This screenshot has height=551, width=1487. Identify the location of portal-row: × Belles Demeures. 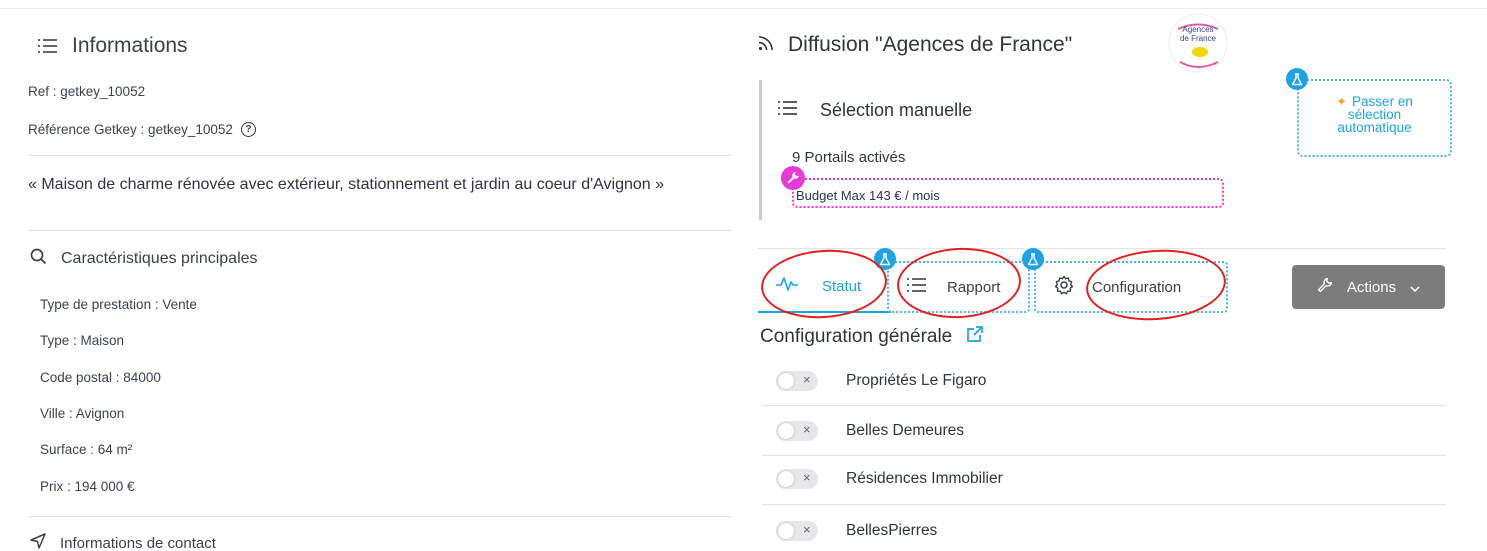
(1111, 431).